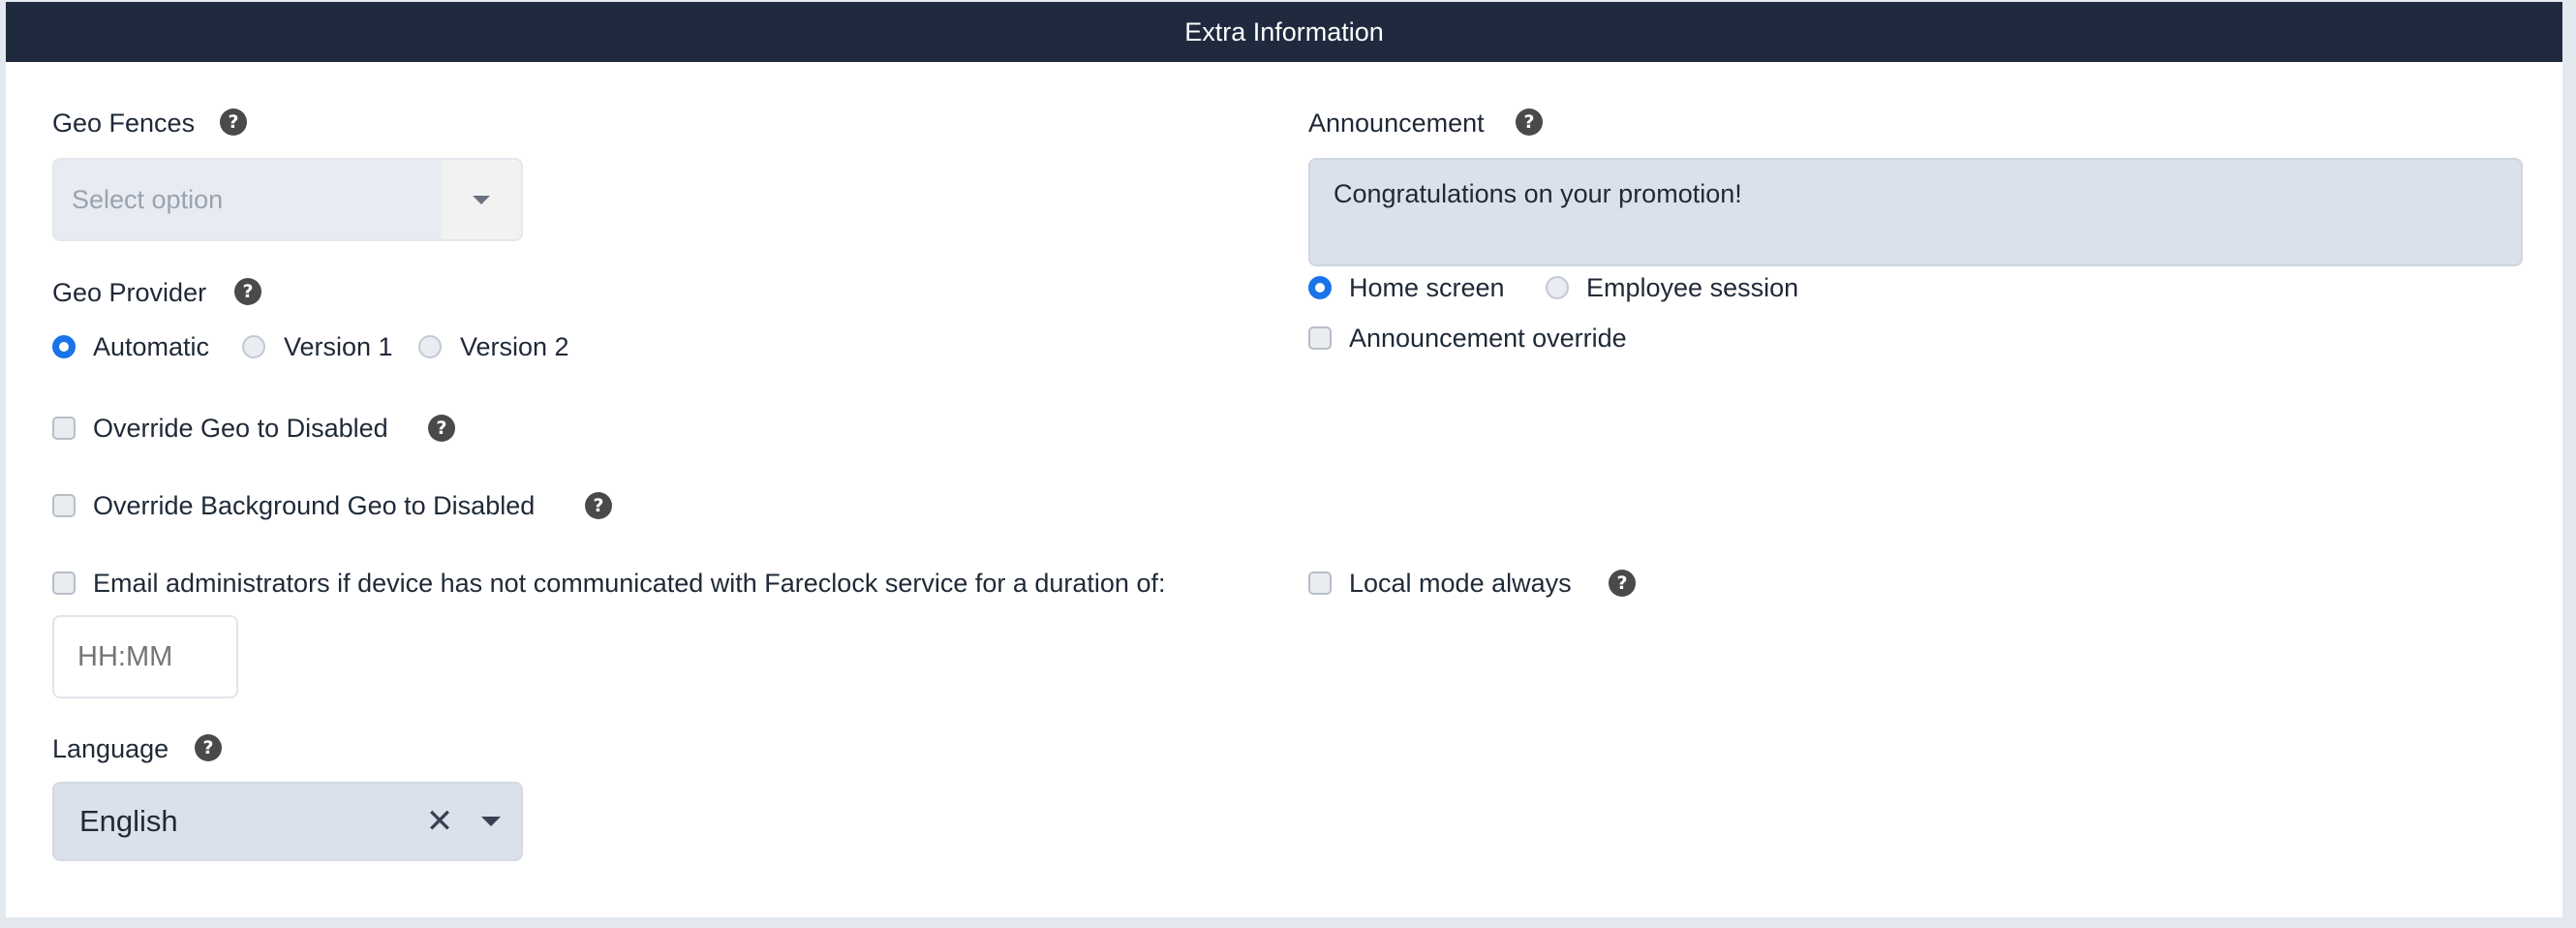  What do you see at coordinates (124, 123) in the screenshot?
I see `geo-fences-label: Geo Fences` at bounding box center [124, 123].